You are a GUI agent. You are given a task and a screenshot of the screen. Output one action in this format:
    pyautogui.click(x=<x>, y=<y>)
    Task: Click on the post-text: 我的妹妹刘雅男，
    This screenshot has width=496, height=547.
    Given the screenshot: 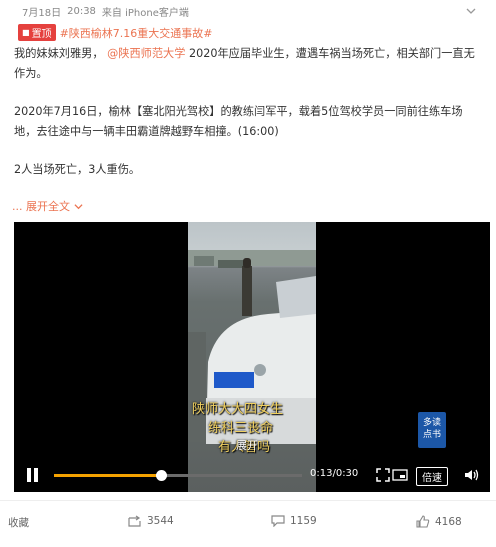 What is the action you would take?
    pyautogui.click(x=59, y=53)
    